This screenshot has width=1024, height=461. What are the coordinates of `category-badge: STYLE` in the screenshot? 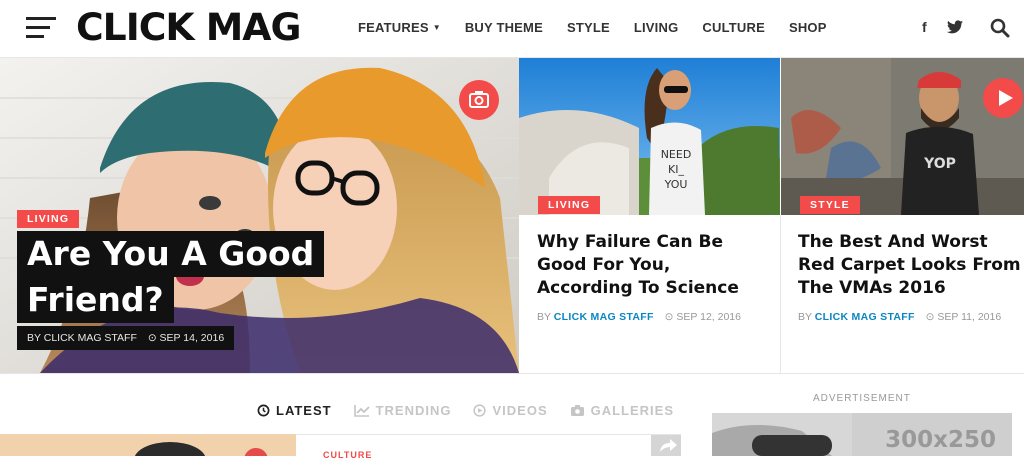 It's located at (830, 205).